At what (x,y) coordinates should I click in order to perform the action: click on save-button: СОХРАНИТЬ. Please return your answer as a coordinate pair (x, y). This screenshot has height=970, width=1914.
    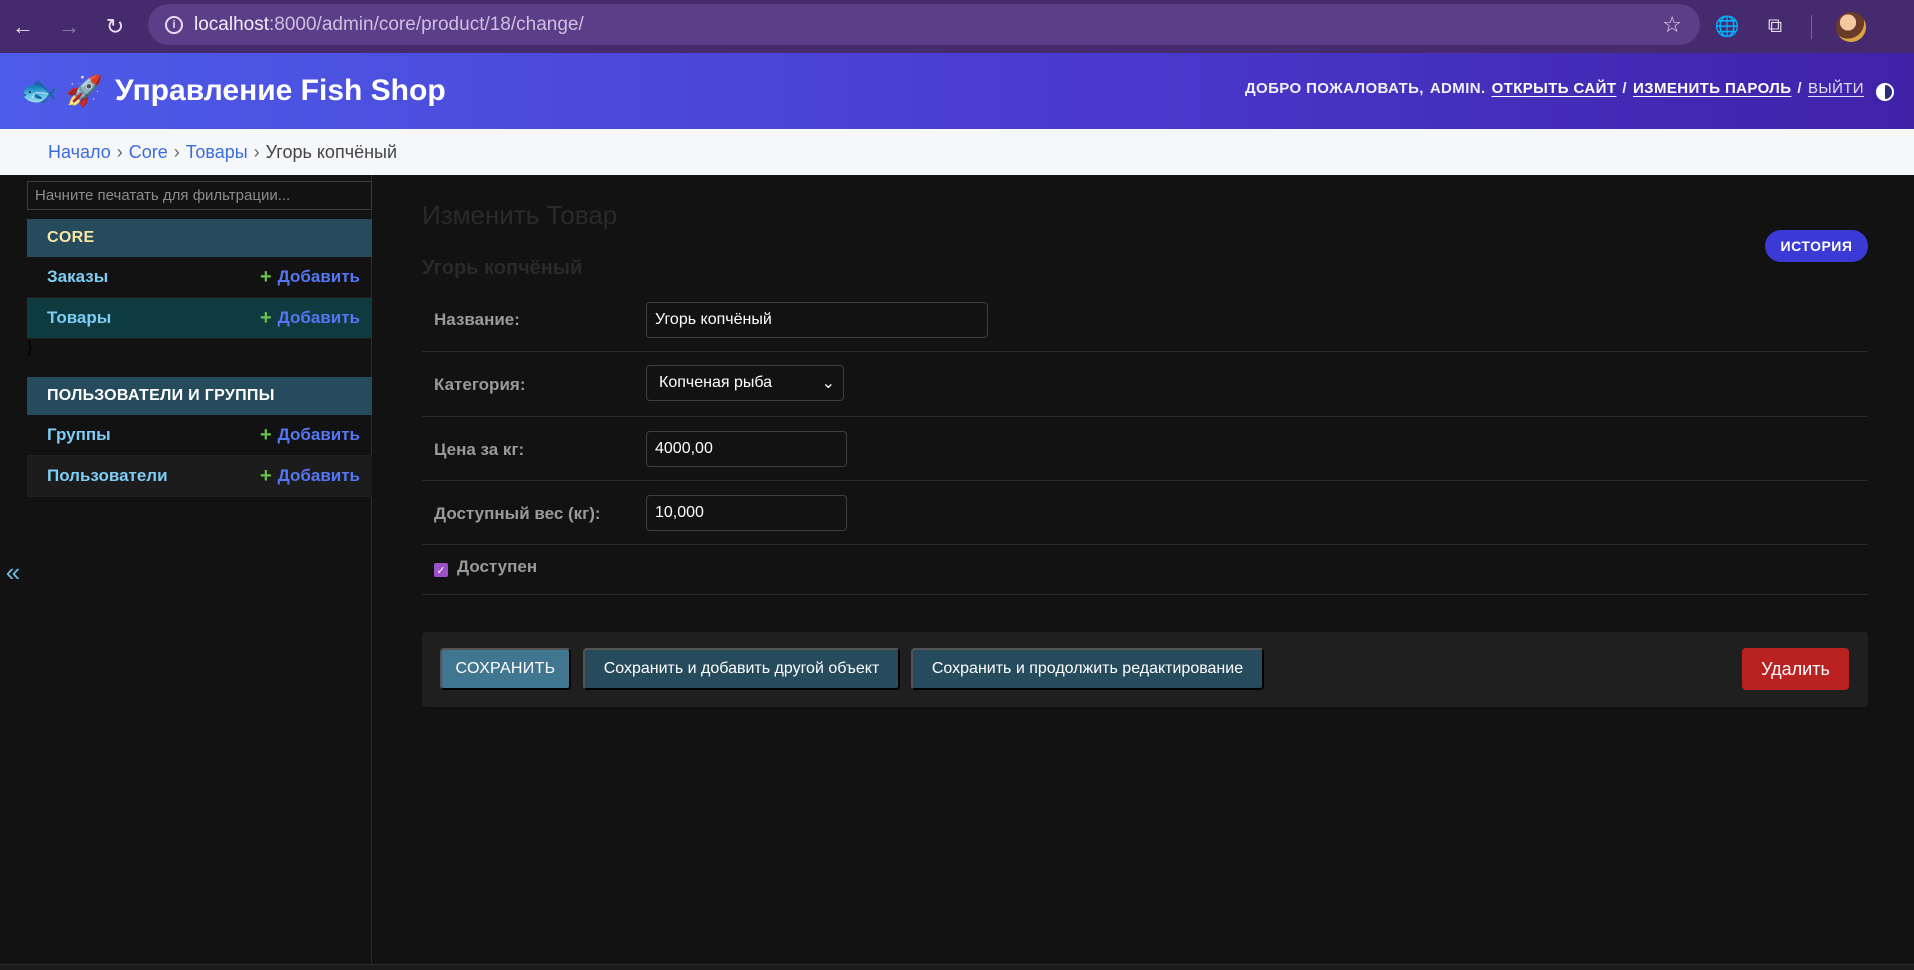
    Looking at the image, I should click on (505, 669).